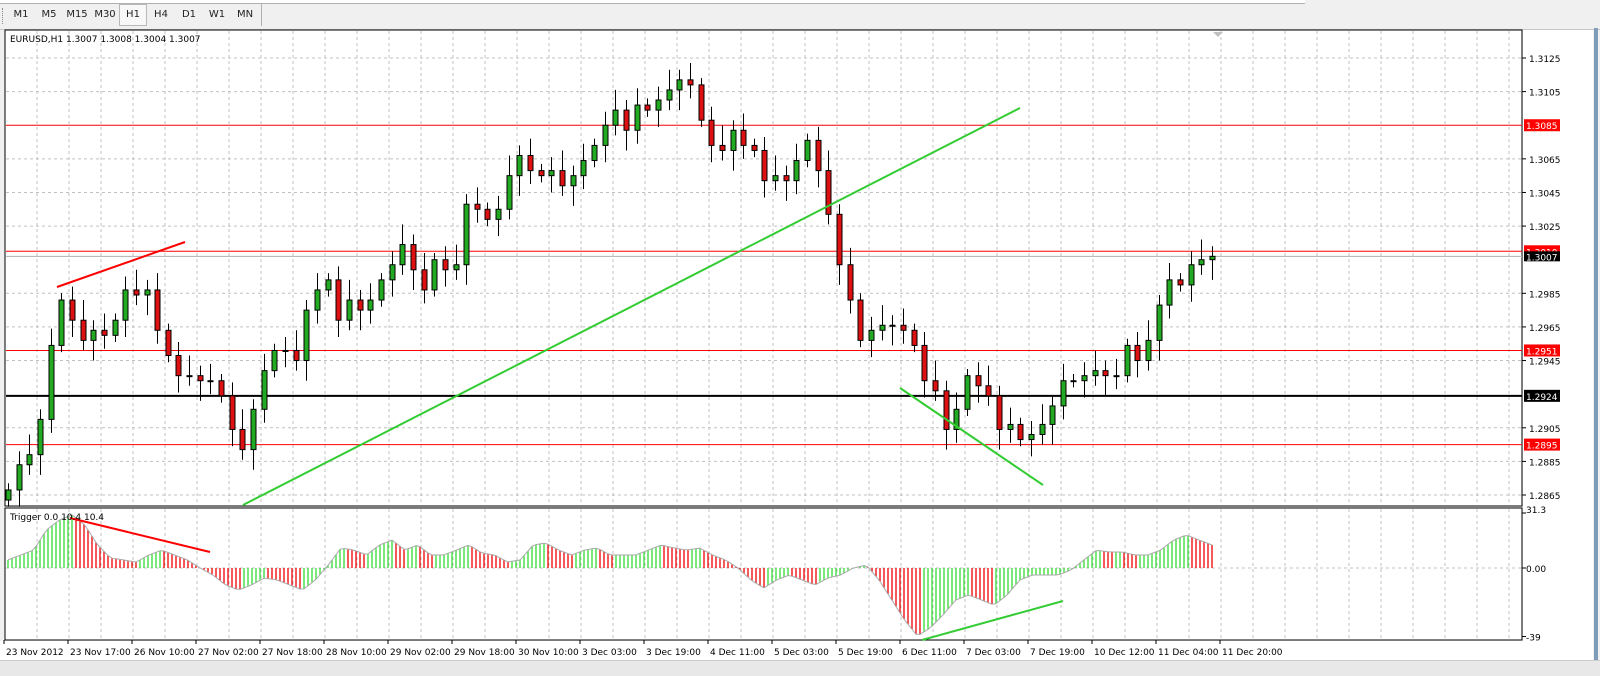 This screenshot has height=676, width=1600. I want to click on time-axis-label: 23 Nov 17:00, so click(100, 653).